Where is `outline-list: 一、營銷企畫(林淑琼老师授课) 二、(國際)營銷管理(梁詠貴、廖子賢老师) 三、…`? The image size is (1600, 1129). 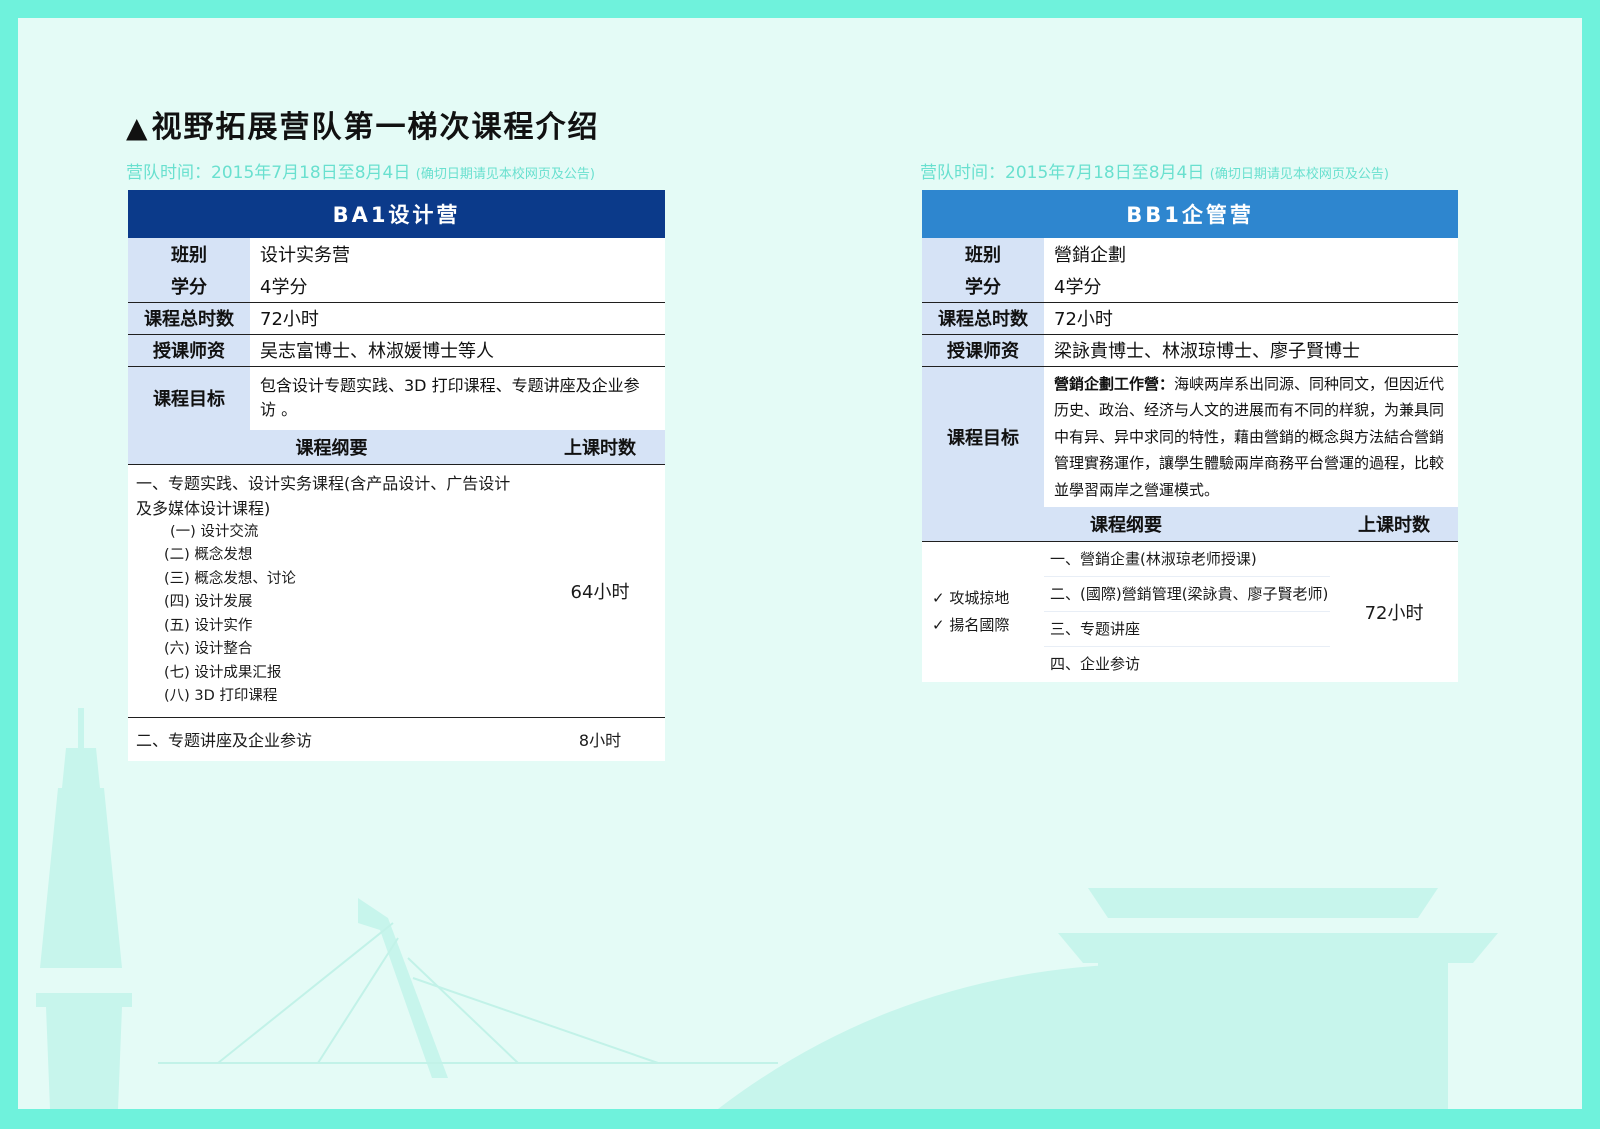
outline-list: 一、營銷企畫(林淑琼老师授课) 二、(國際)營銷管理(梁詠貴、廖子賢老师) 三、… is located at coordinates (1187, 611).